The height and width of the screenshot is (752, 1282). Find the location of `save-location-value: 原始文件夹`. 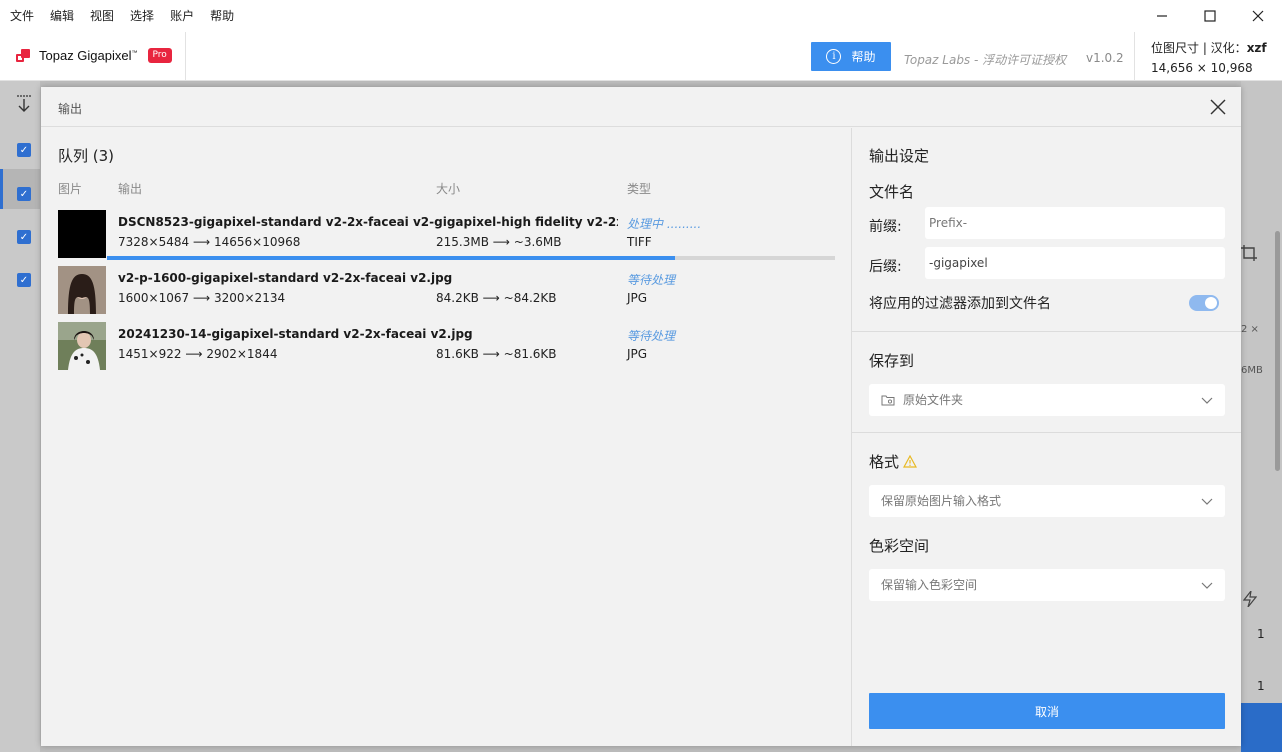

save-location-value: 原始文件夹 is located at coordinates (933, 400).